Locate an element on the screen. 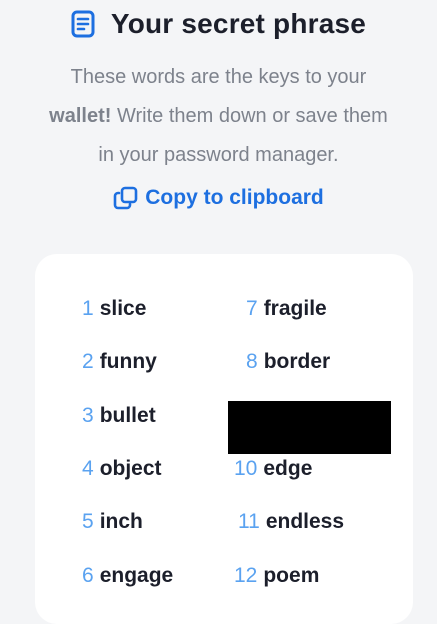  phrase-word-12: 12 poem is located at coordinates (277, 575).